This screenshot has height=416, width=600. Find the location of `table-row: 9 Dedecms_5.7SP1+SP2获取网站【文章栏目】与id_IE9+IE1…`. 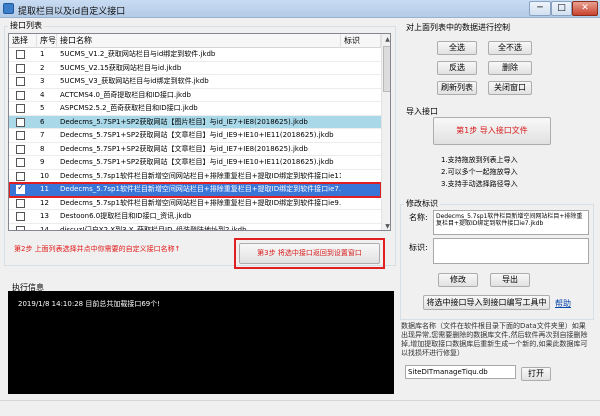

table-row: 9 Dedecms_5.7SP1+SP2获取网站【文章栏目】与id_IE9+IE1… is located at coordinates (195, 163).